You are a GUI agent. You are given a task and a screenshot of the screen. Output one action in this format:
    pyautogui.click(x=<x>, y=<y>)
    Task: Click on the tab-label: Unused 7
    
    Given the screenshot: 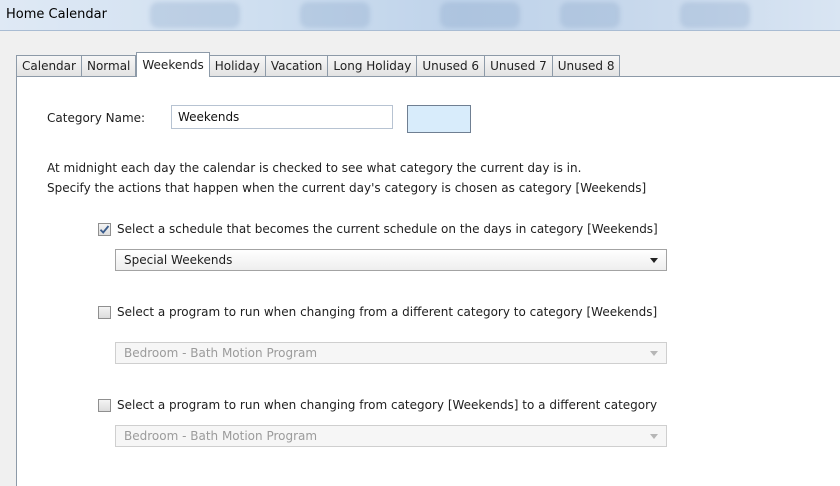 What is the action you would take?
    pyautogui.click(x=518, y=66)
    